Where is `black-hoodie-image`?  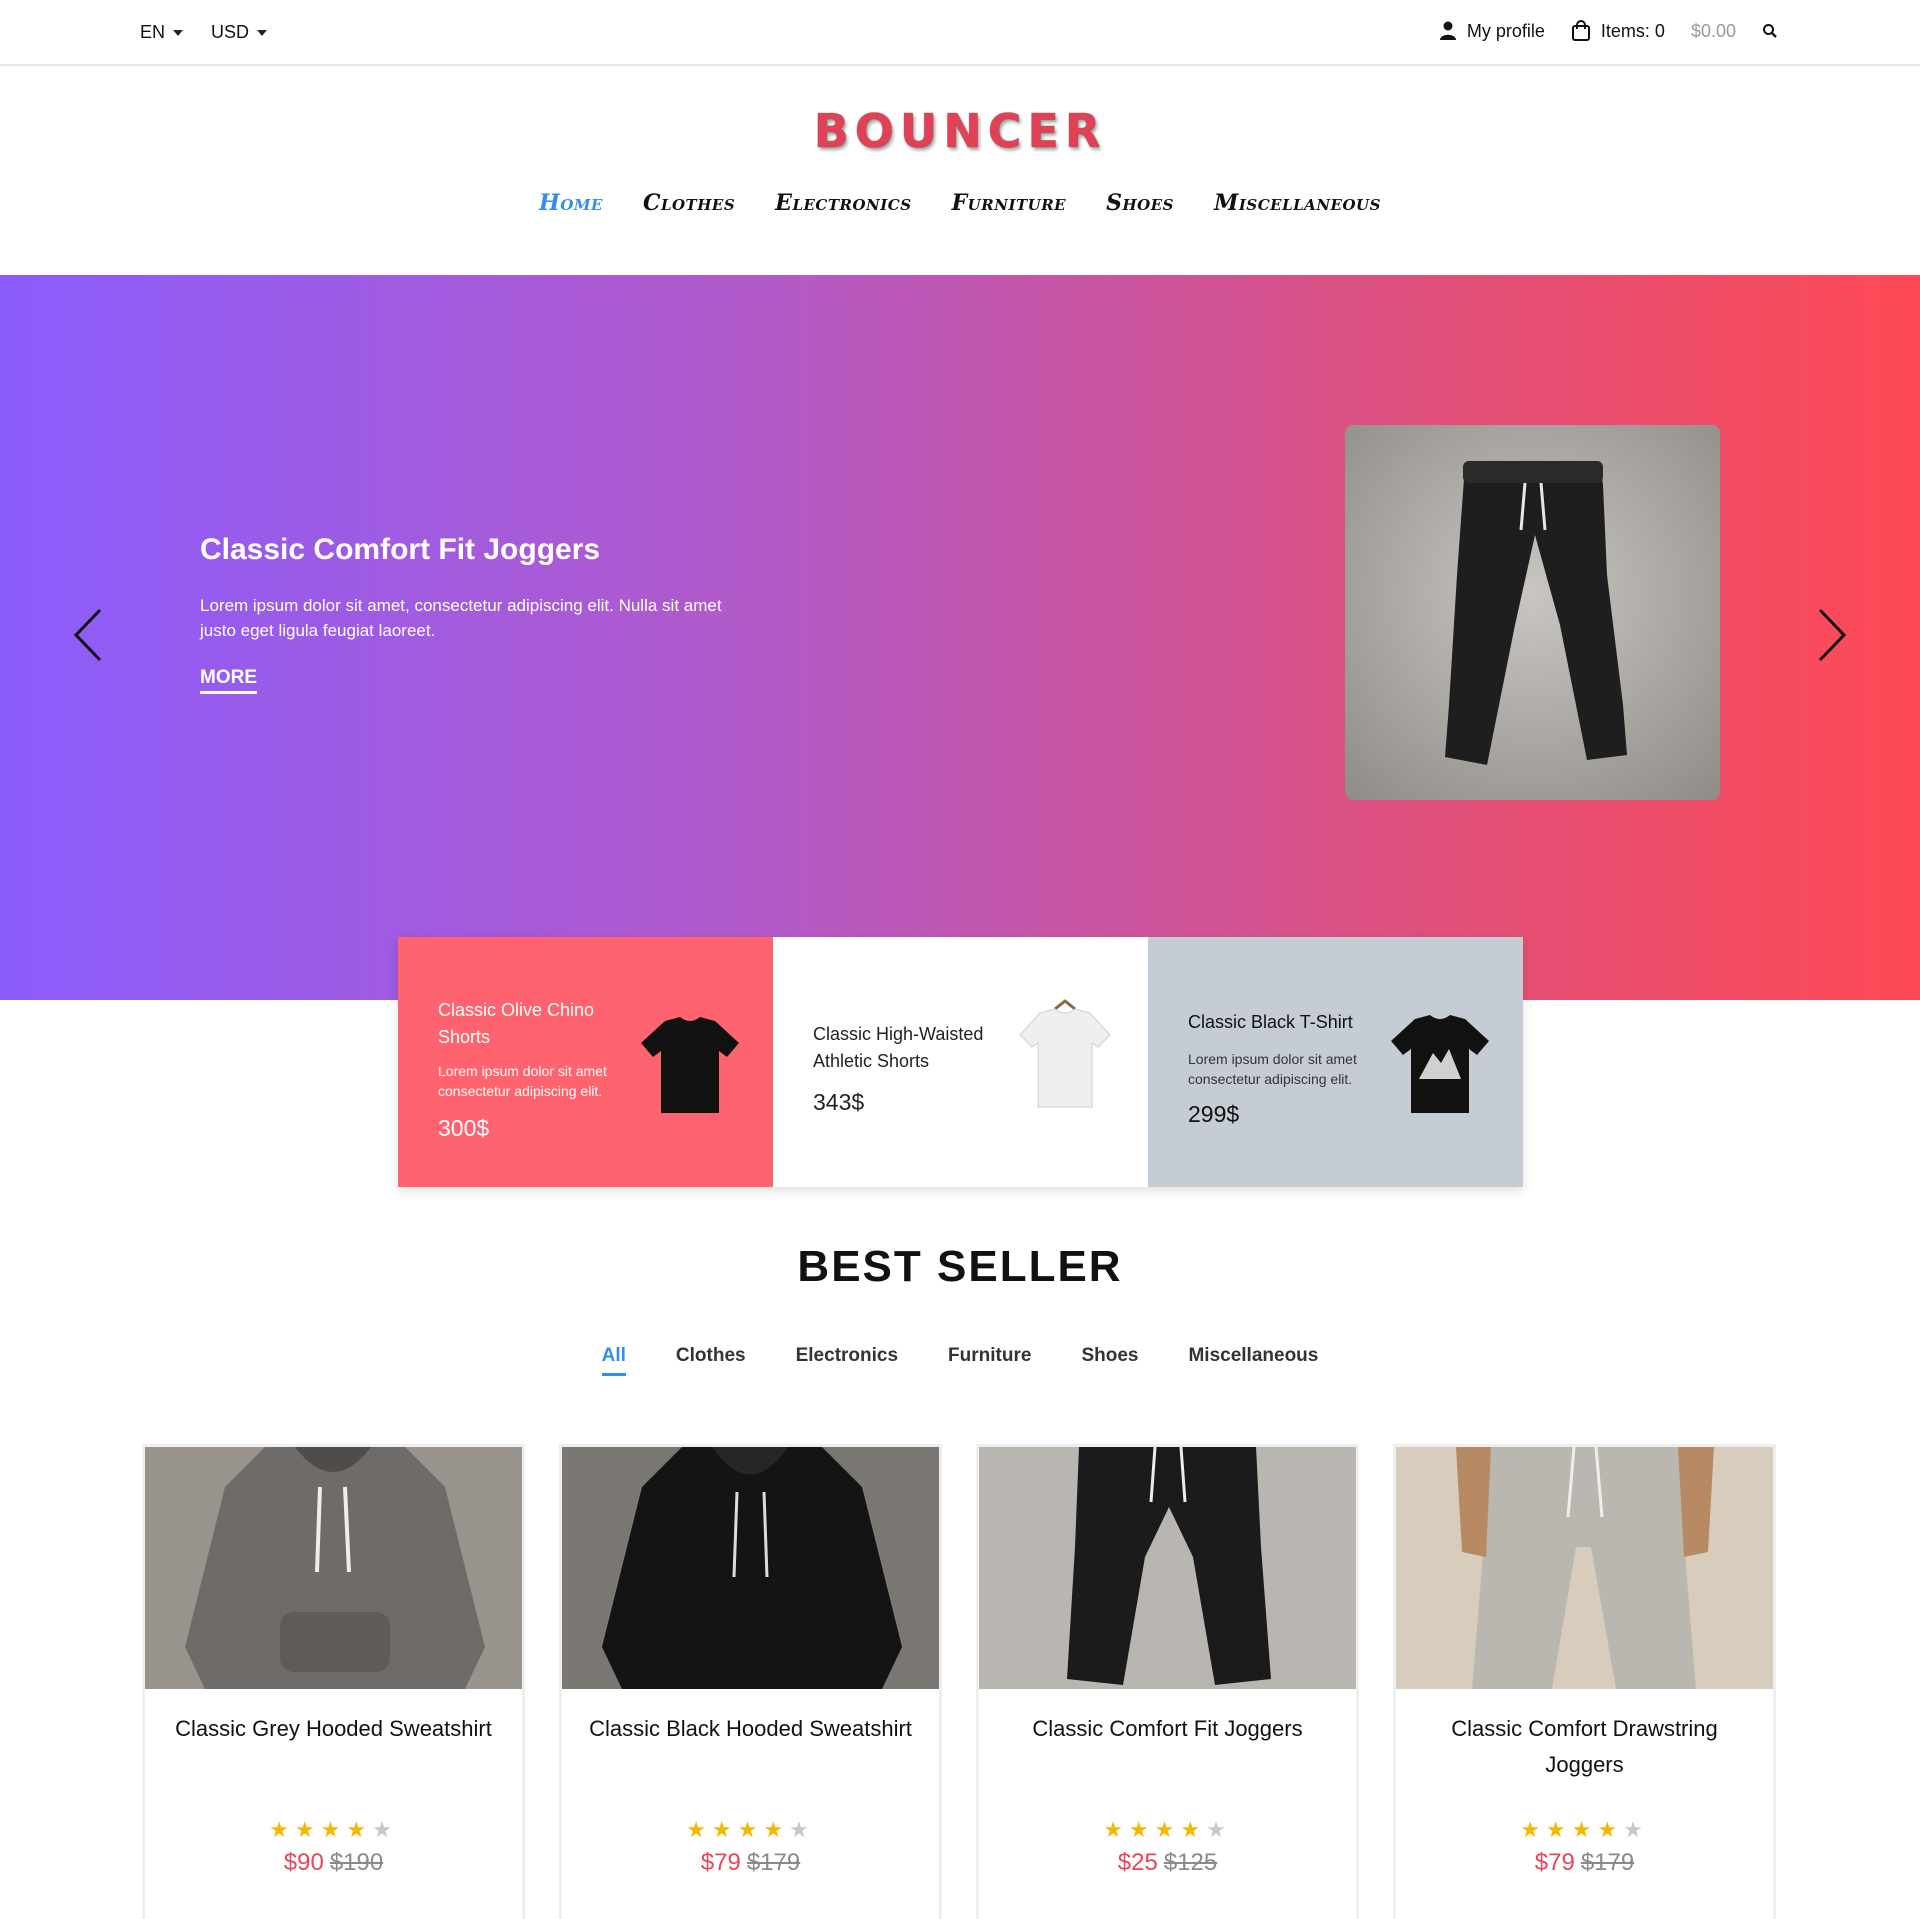
black-hoodie-image is located at coordinates (750, 1568).